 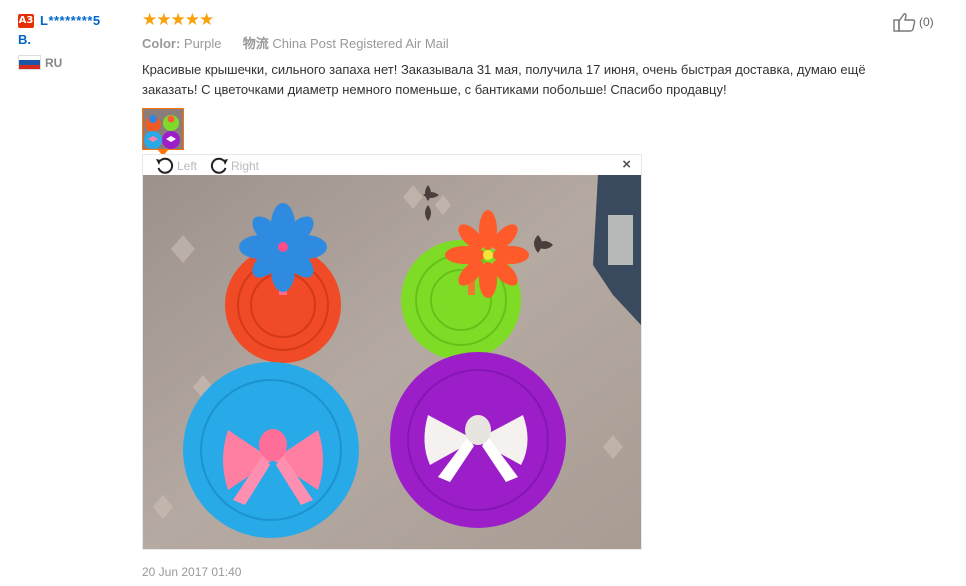 I want to click on close-viewer-button: ×, so click(x=626, y=164).